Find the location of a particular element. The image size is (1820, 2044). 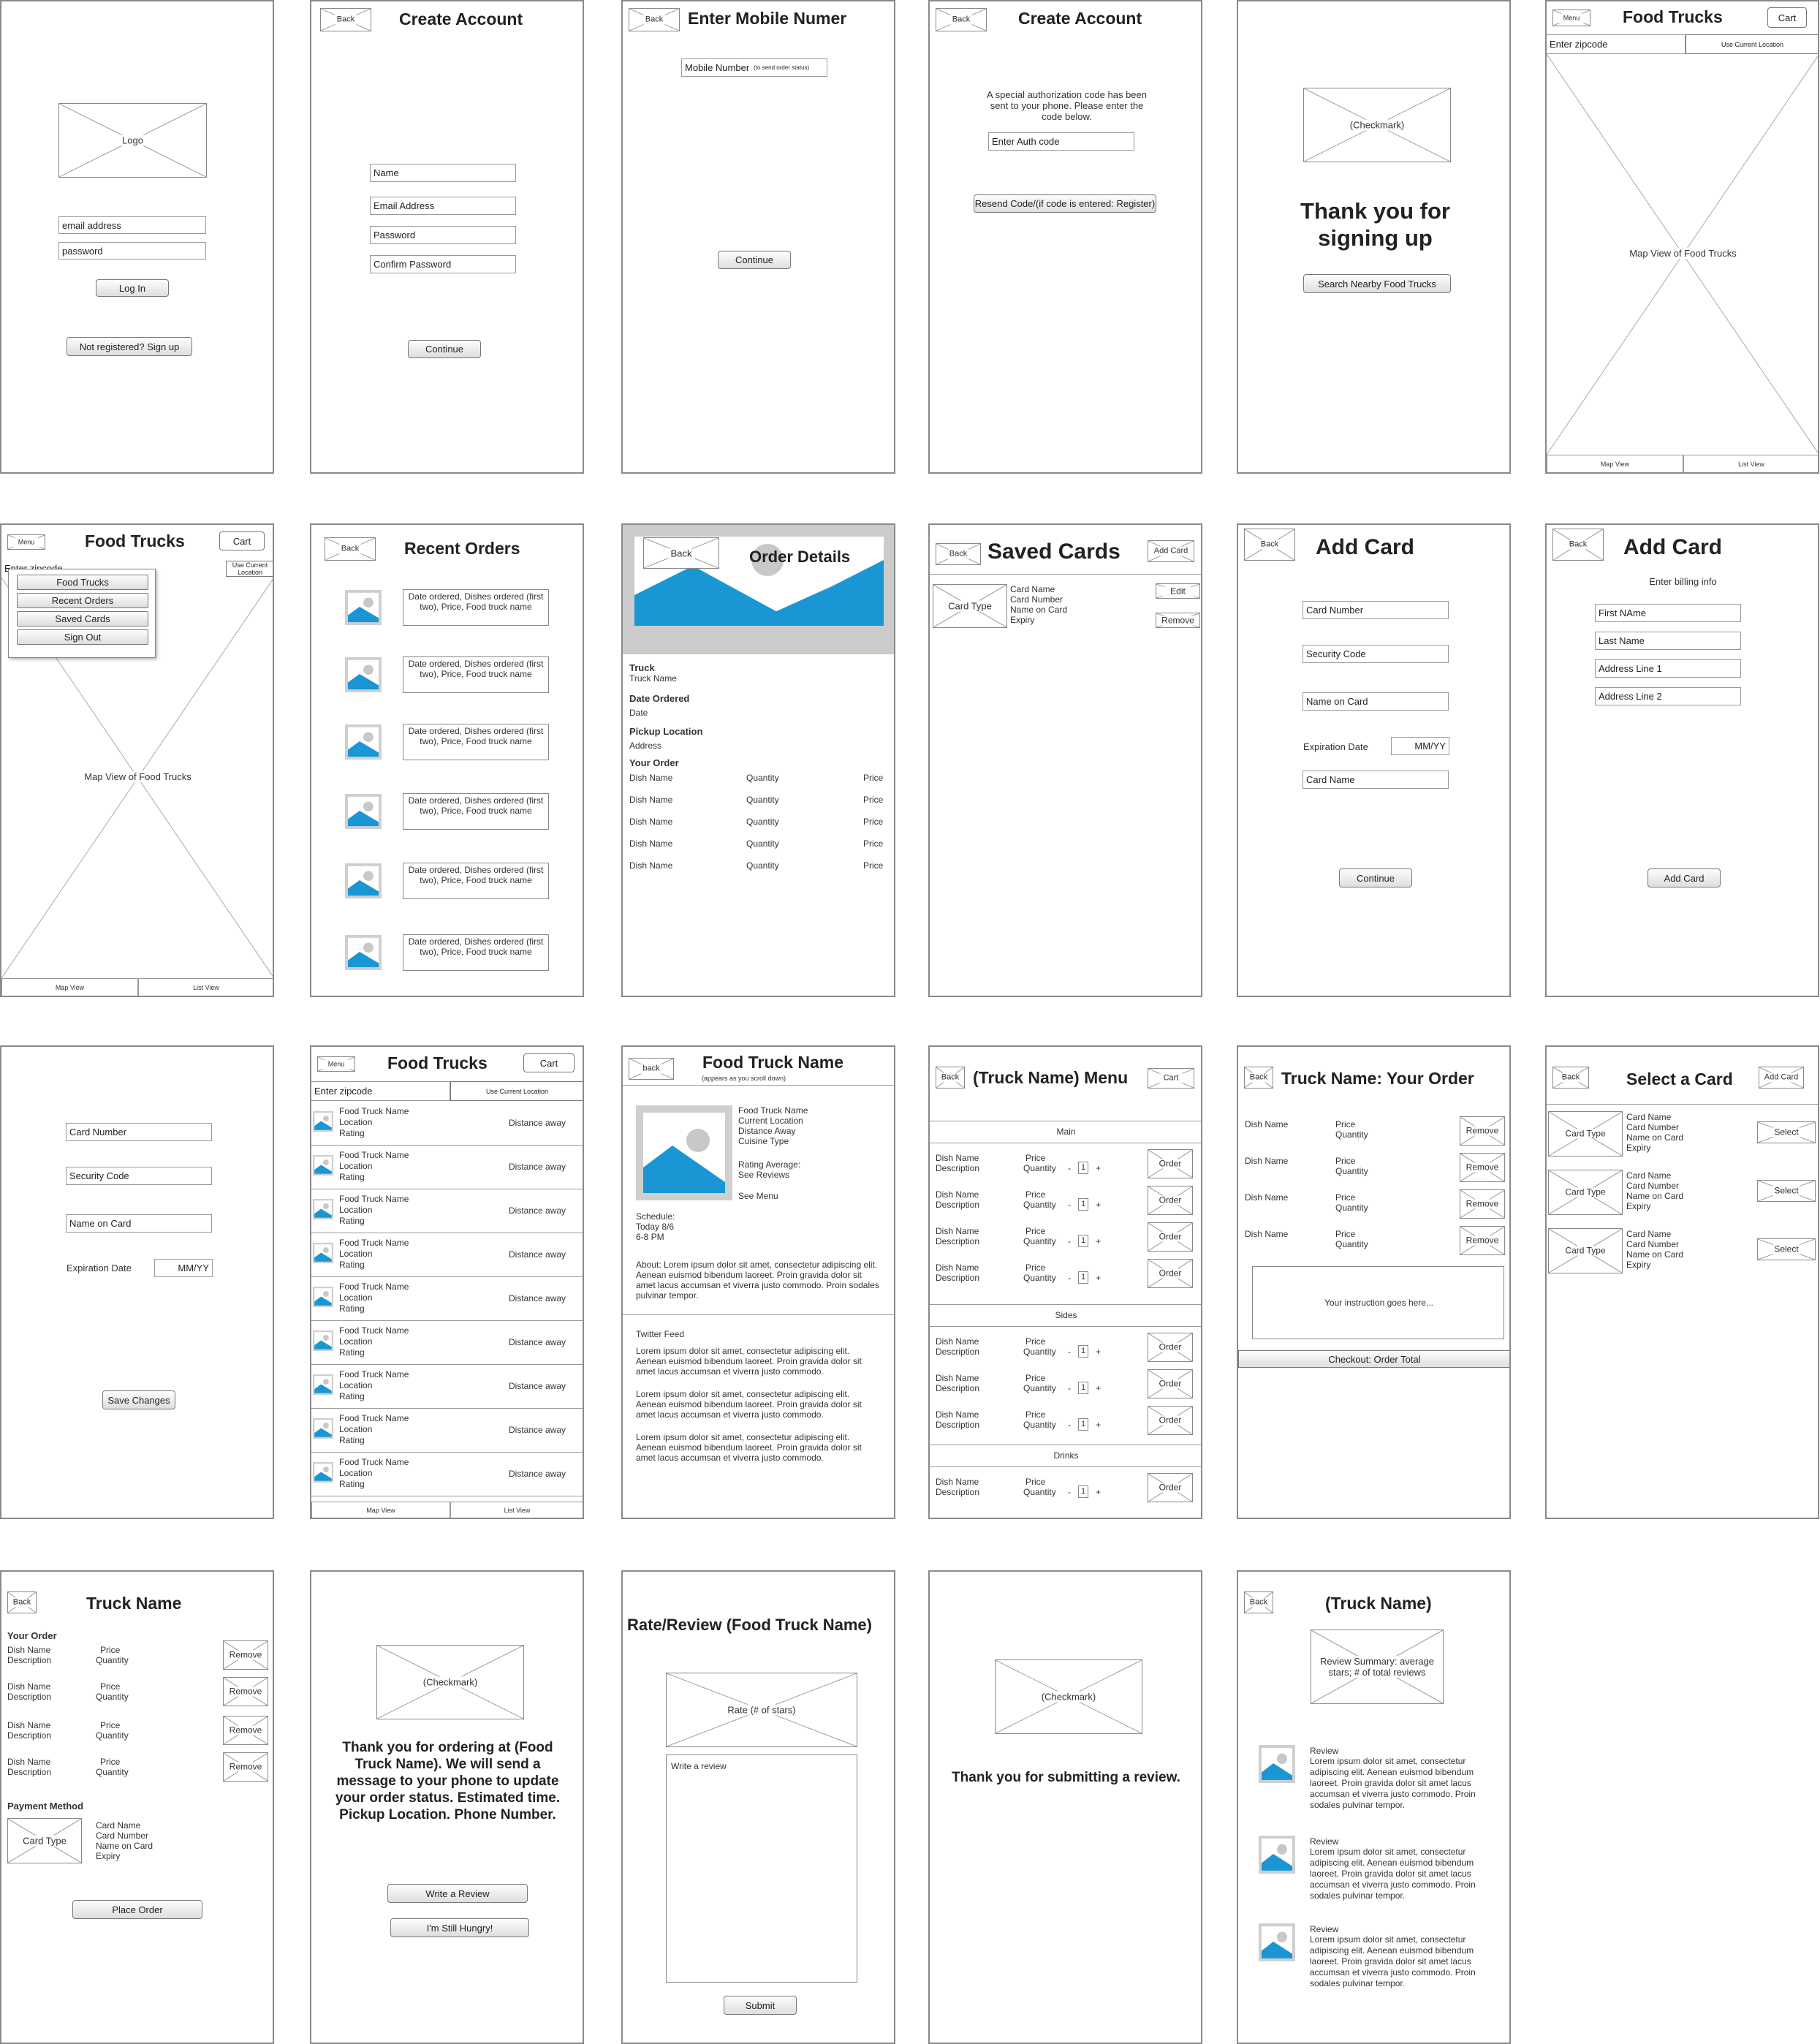

map-view: Map View of Food Trucks is located at coordinates (1682, 255).